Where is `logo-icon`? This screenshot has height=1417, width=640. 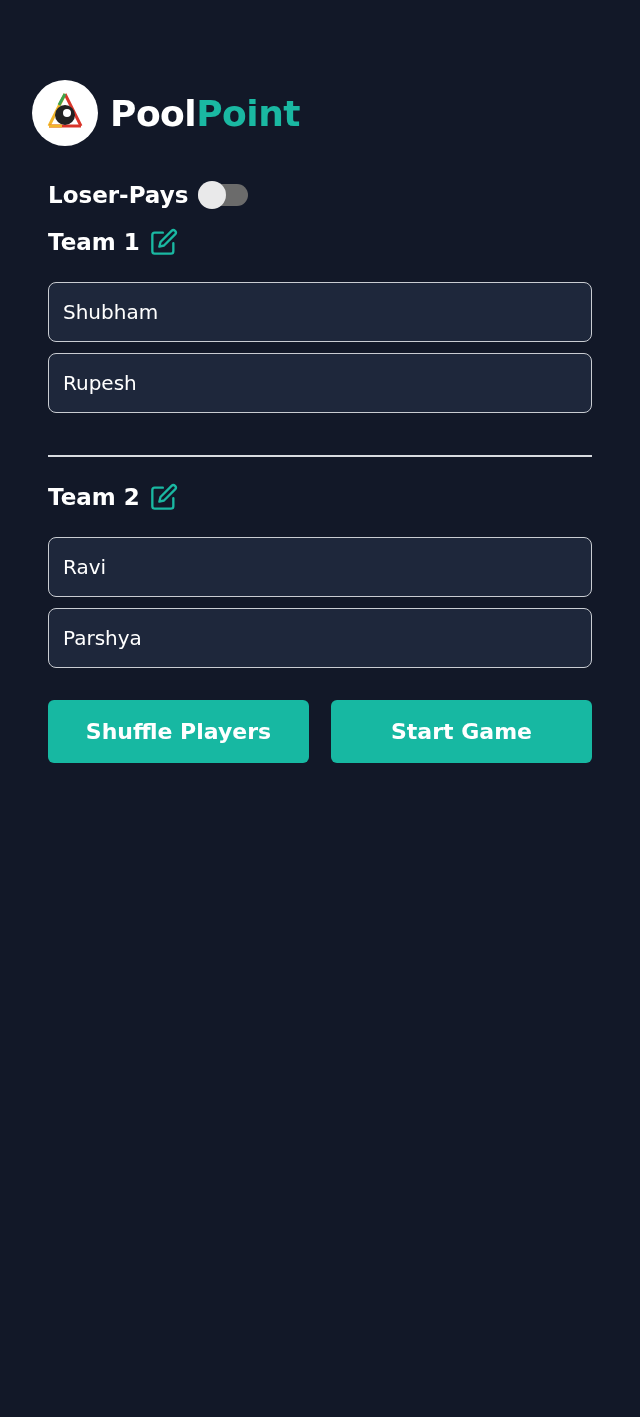 logo-icon is located at coordinates (65, 113).